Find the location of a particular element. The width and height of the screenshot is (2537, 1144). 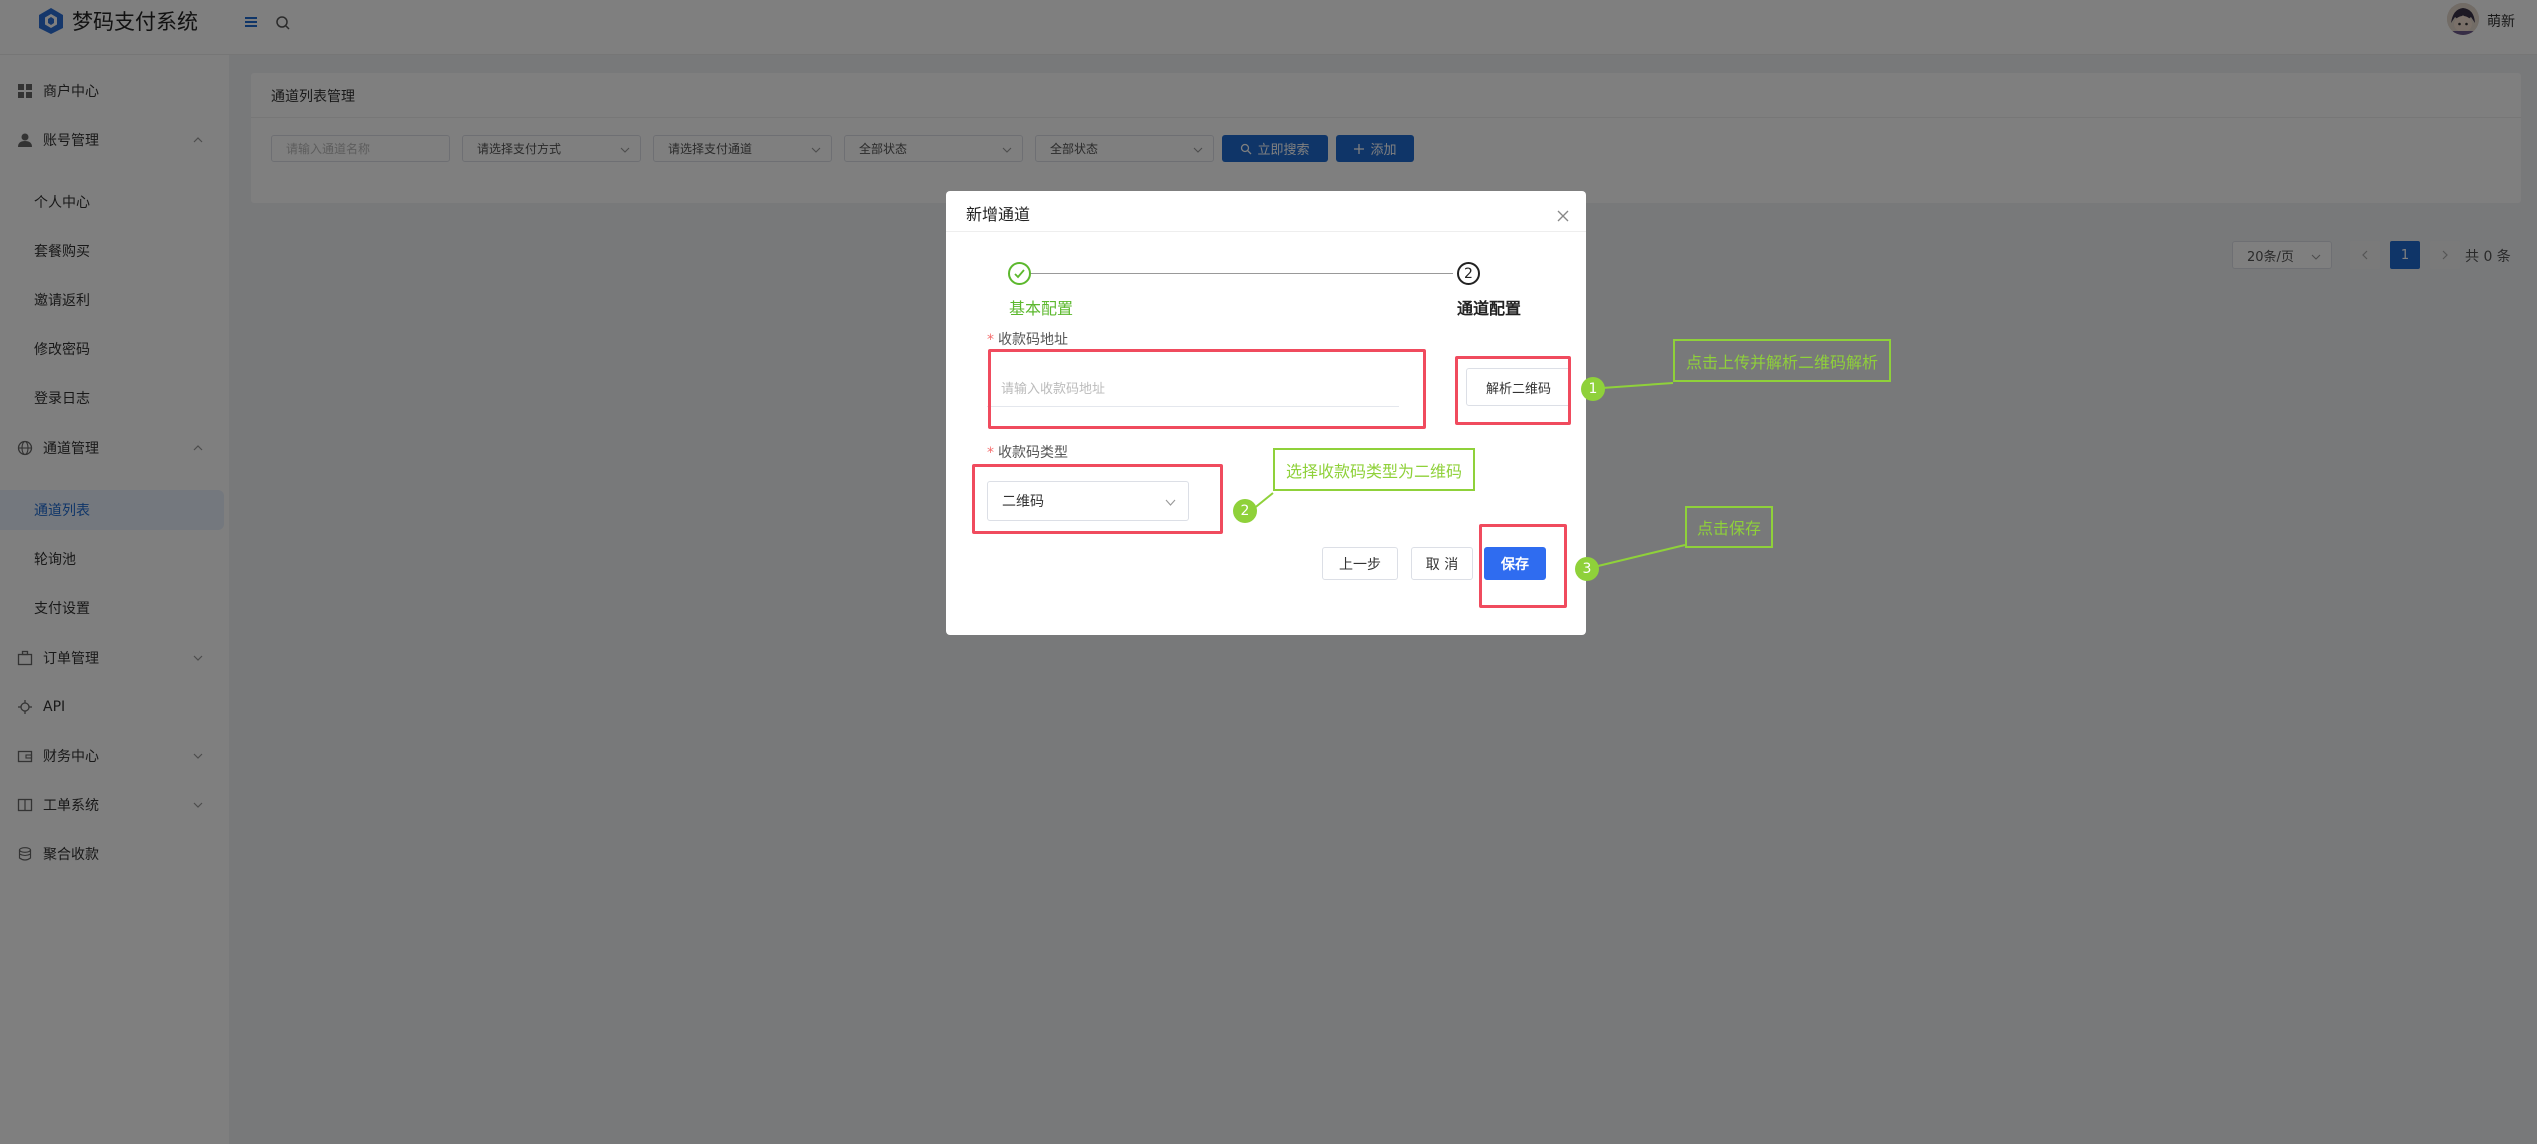

highlight-url-input is located at coordinates (1207, 389).